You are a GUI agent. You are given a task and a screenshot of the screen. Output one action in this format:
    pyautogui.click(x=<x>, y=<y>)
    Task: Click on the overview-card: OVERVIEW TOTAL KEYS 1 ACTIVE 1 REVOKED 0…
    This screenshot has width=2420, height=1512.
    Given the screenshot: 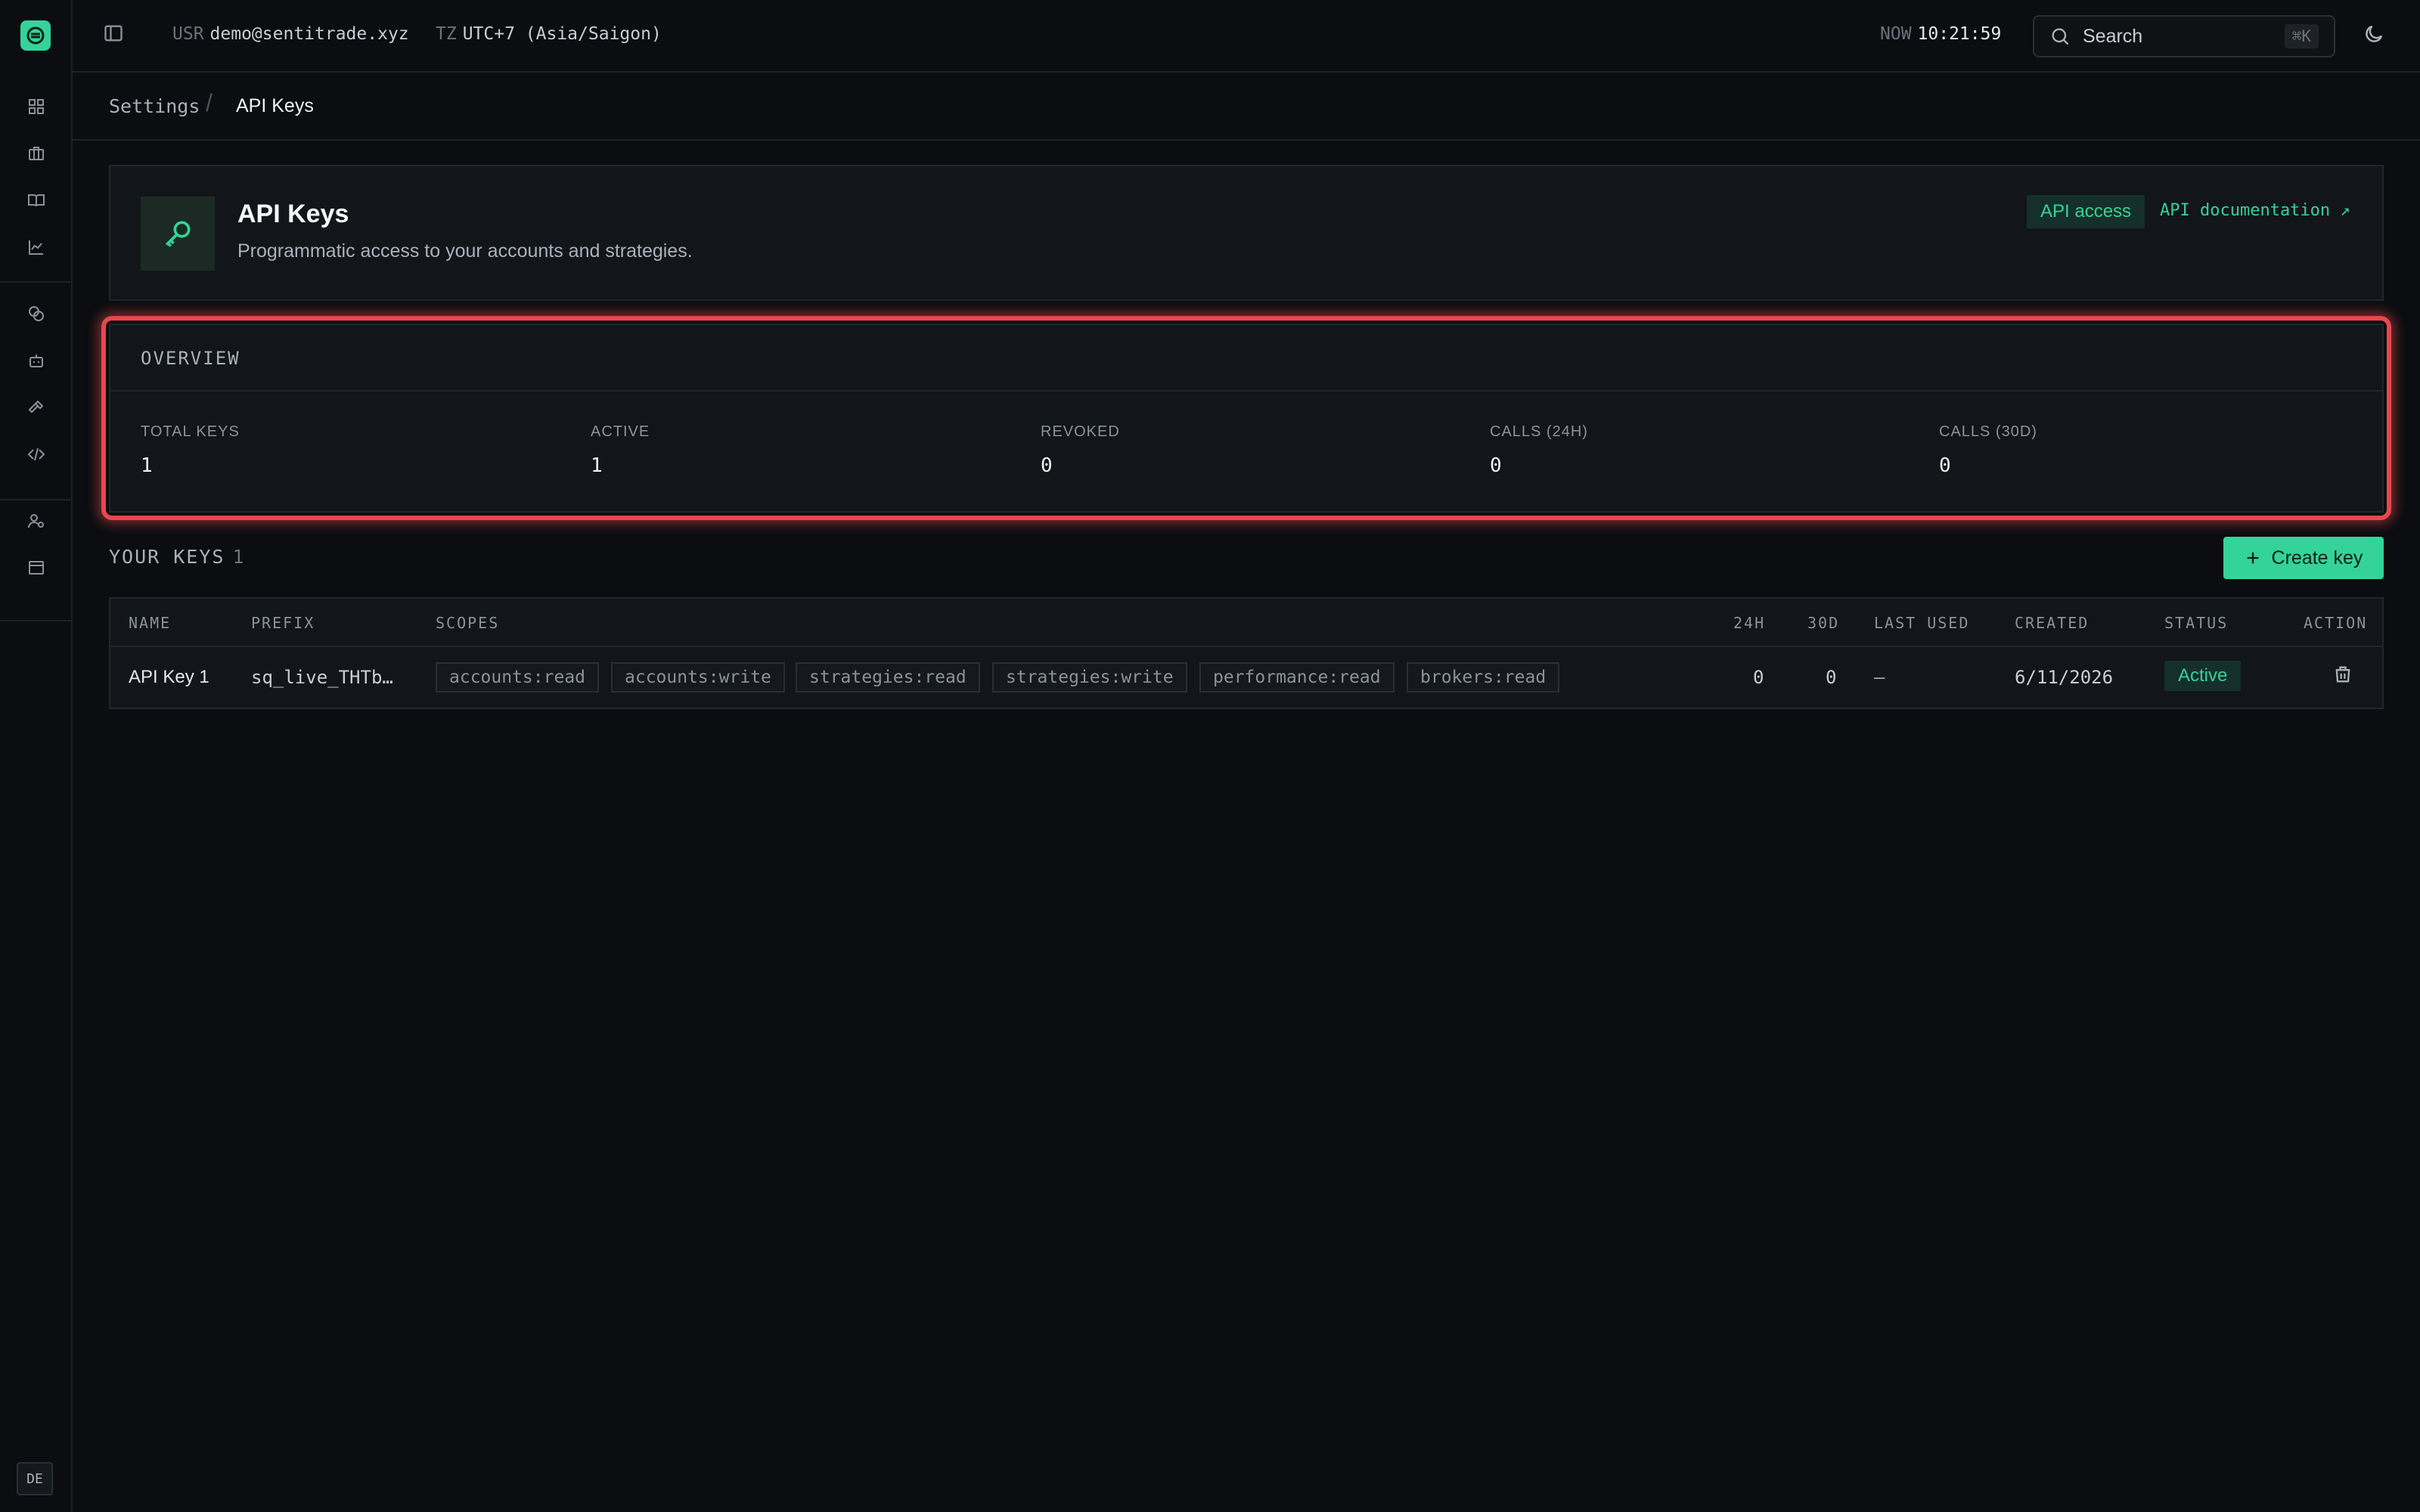 What is the action you would take?
    pyautogui.click(x=1246, y=418)
    